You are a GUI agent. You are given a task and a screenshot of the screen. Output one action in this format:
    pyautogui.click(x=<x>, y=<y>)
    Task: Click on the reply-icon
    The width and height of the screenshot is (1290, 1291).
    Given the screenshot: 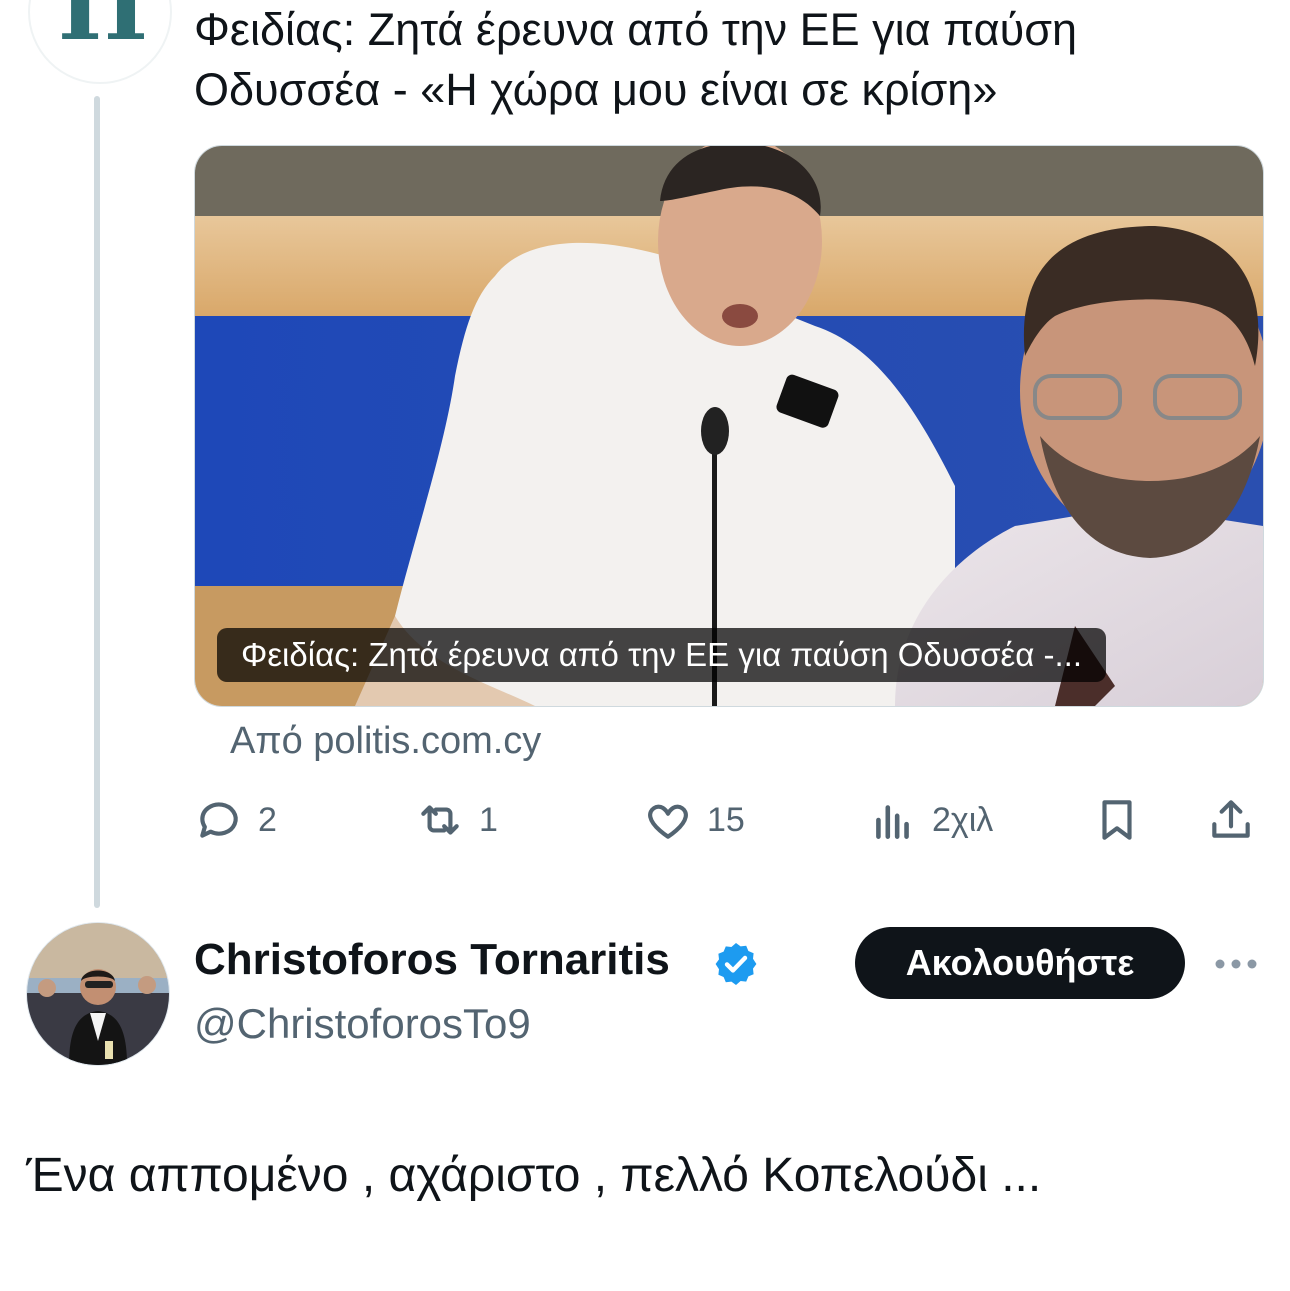 What is the action you would take?
    pyautogui.click(x=219, y=820)
    